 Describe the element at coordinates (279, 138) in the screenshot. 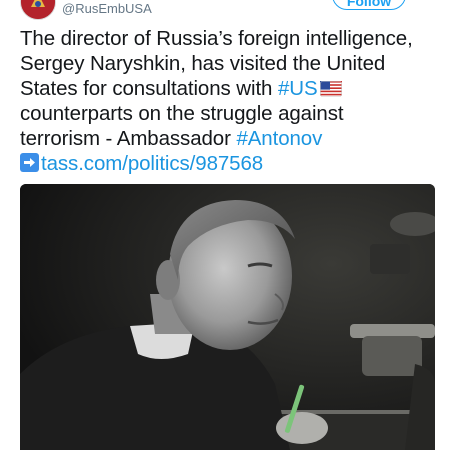

I see `hashtag-antonov-link: #Antonov` at that location.